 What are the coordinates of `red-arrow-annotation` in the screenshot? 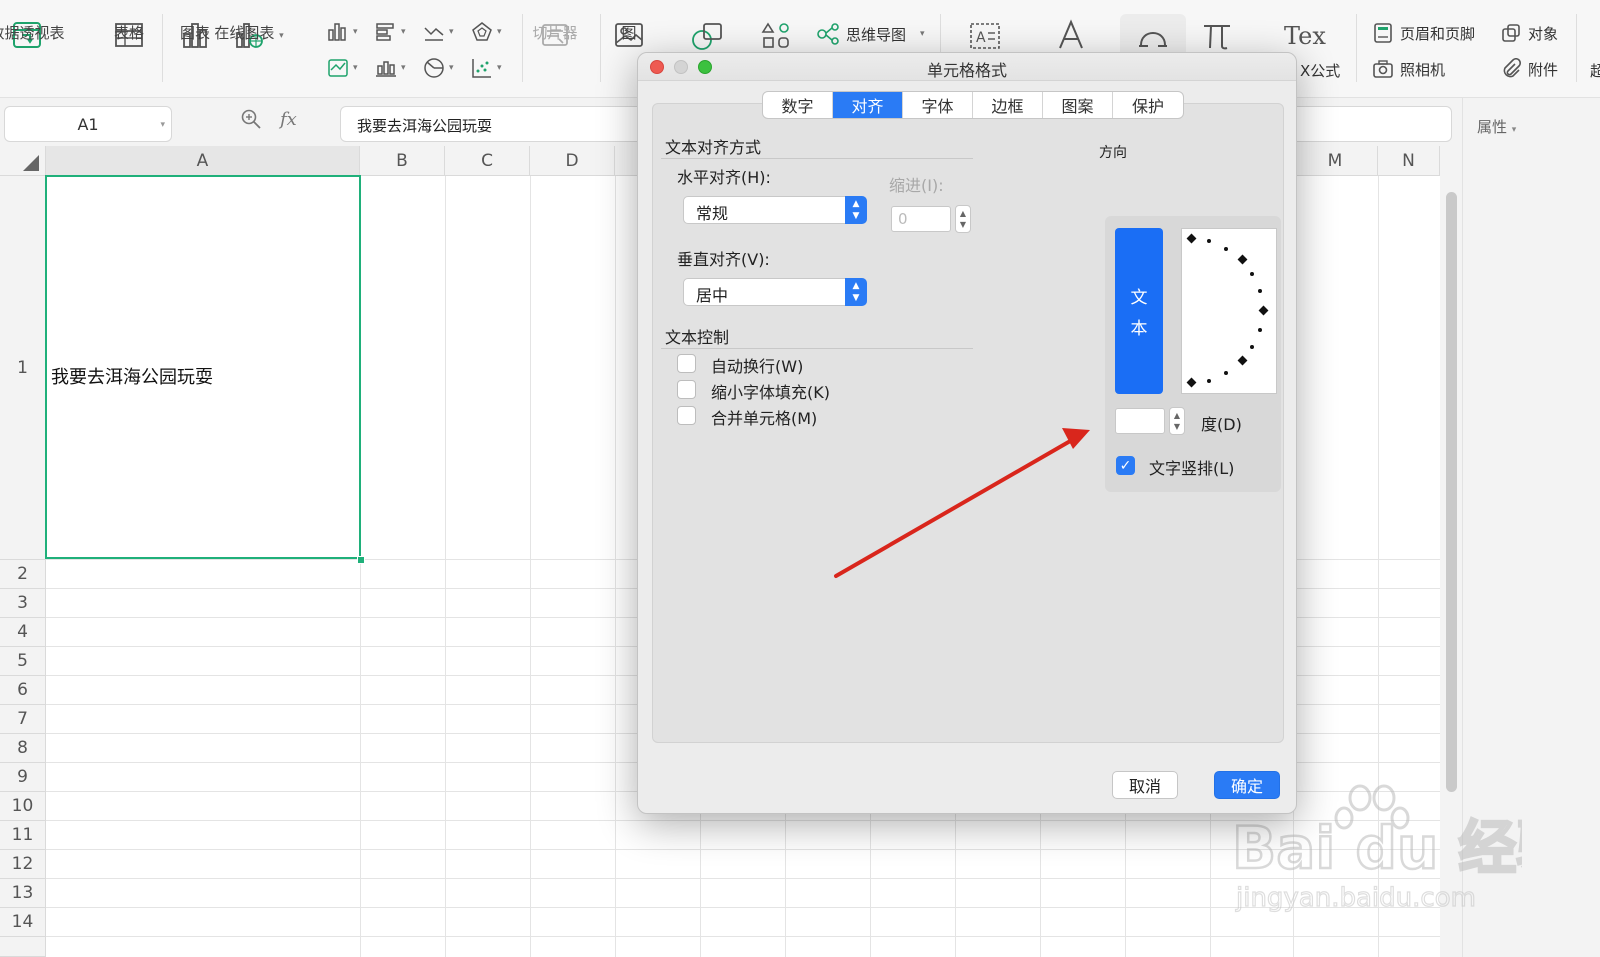 It's located at (962, 503).